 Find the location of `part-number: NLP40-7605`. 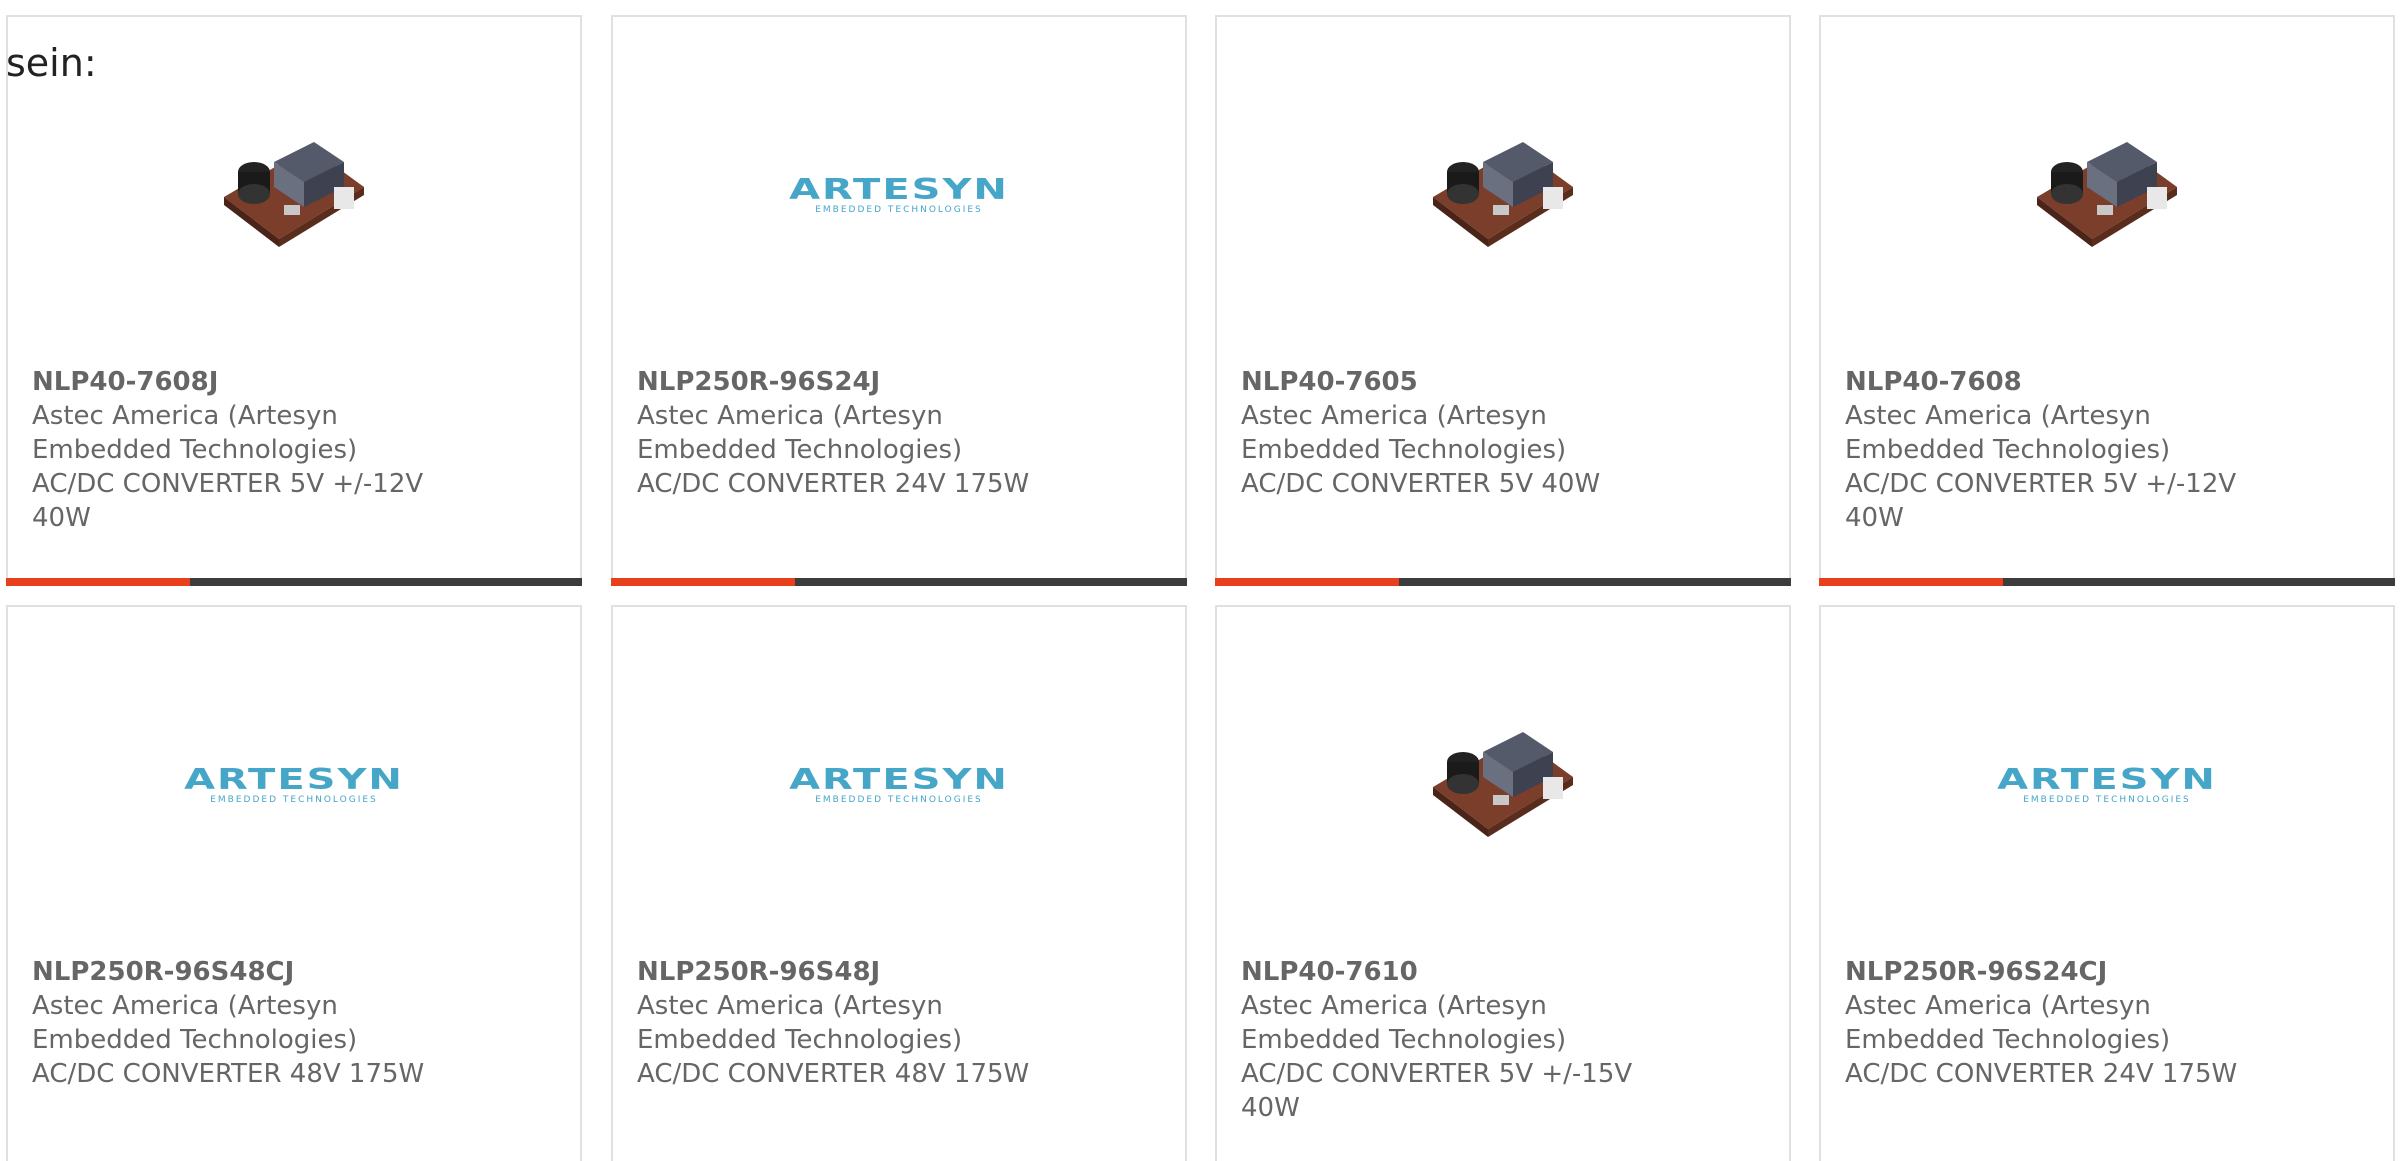

part-number: NLP40-7605 is located at coordinates (1451, 382).